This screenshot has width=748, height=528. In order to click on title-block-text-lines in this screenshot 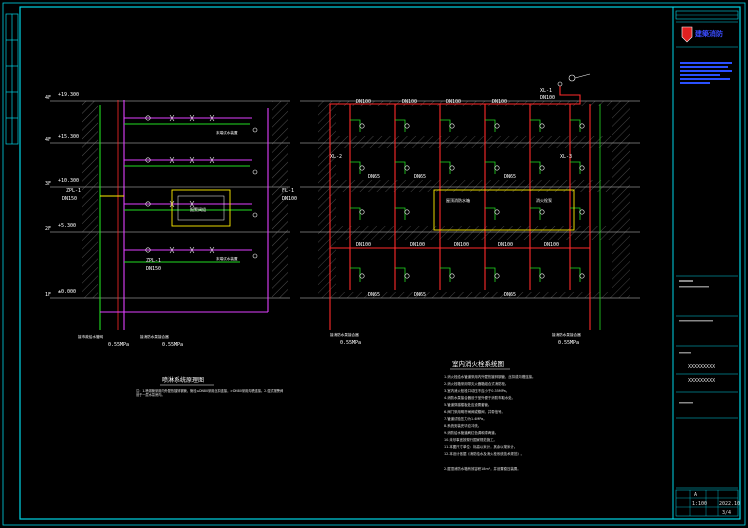, I will do `click(706, 73)`.